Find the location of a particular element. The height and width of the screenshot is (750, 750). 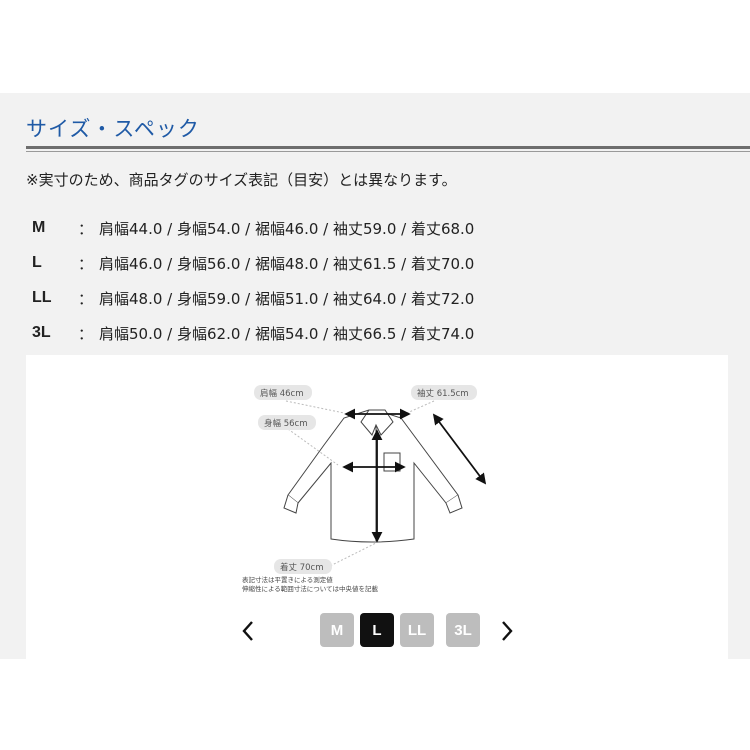

shirt-outline is located at coordinates (373, 476).